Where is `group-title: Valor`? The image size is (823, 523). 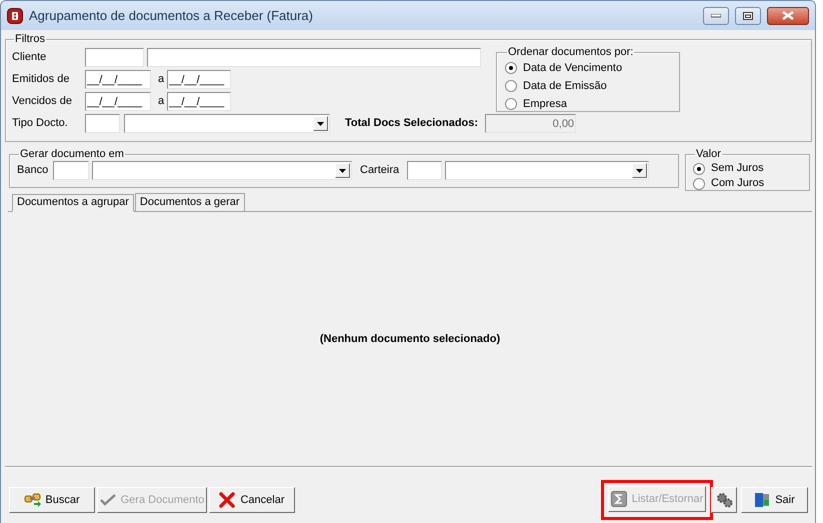 group-title: Valor is located at coordinates (708, 154).